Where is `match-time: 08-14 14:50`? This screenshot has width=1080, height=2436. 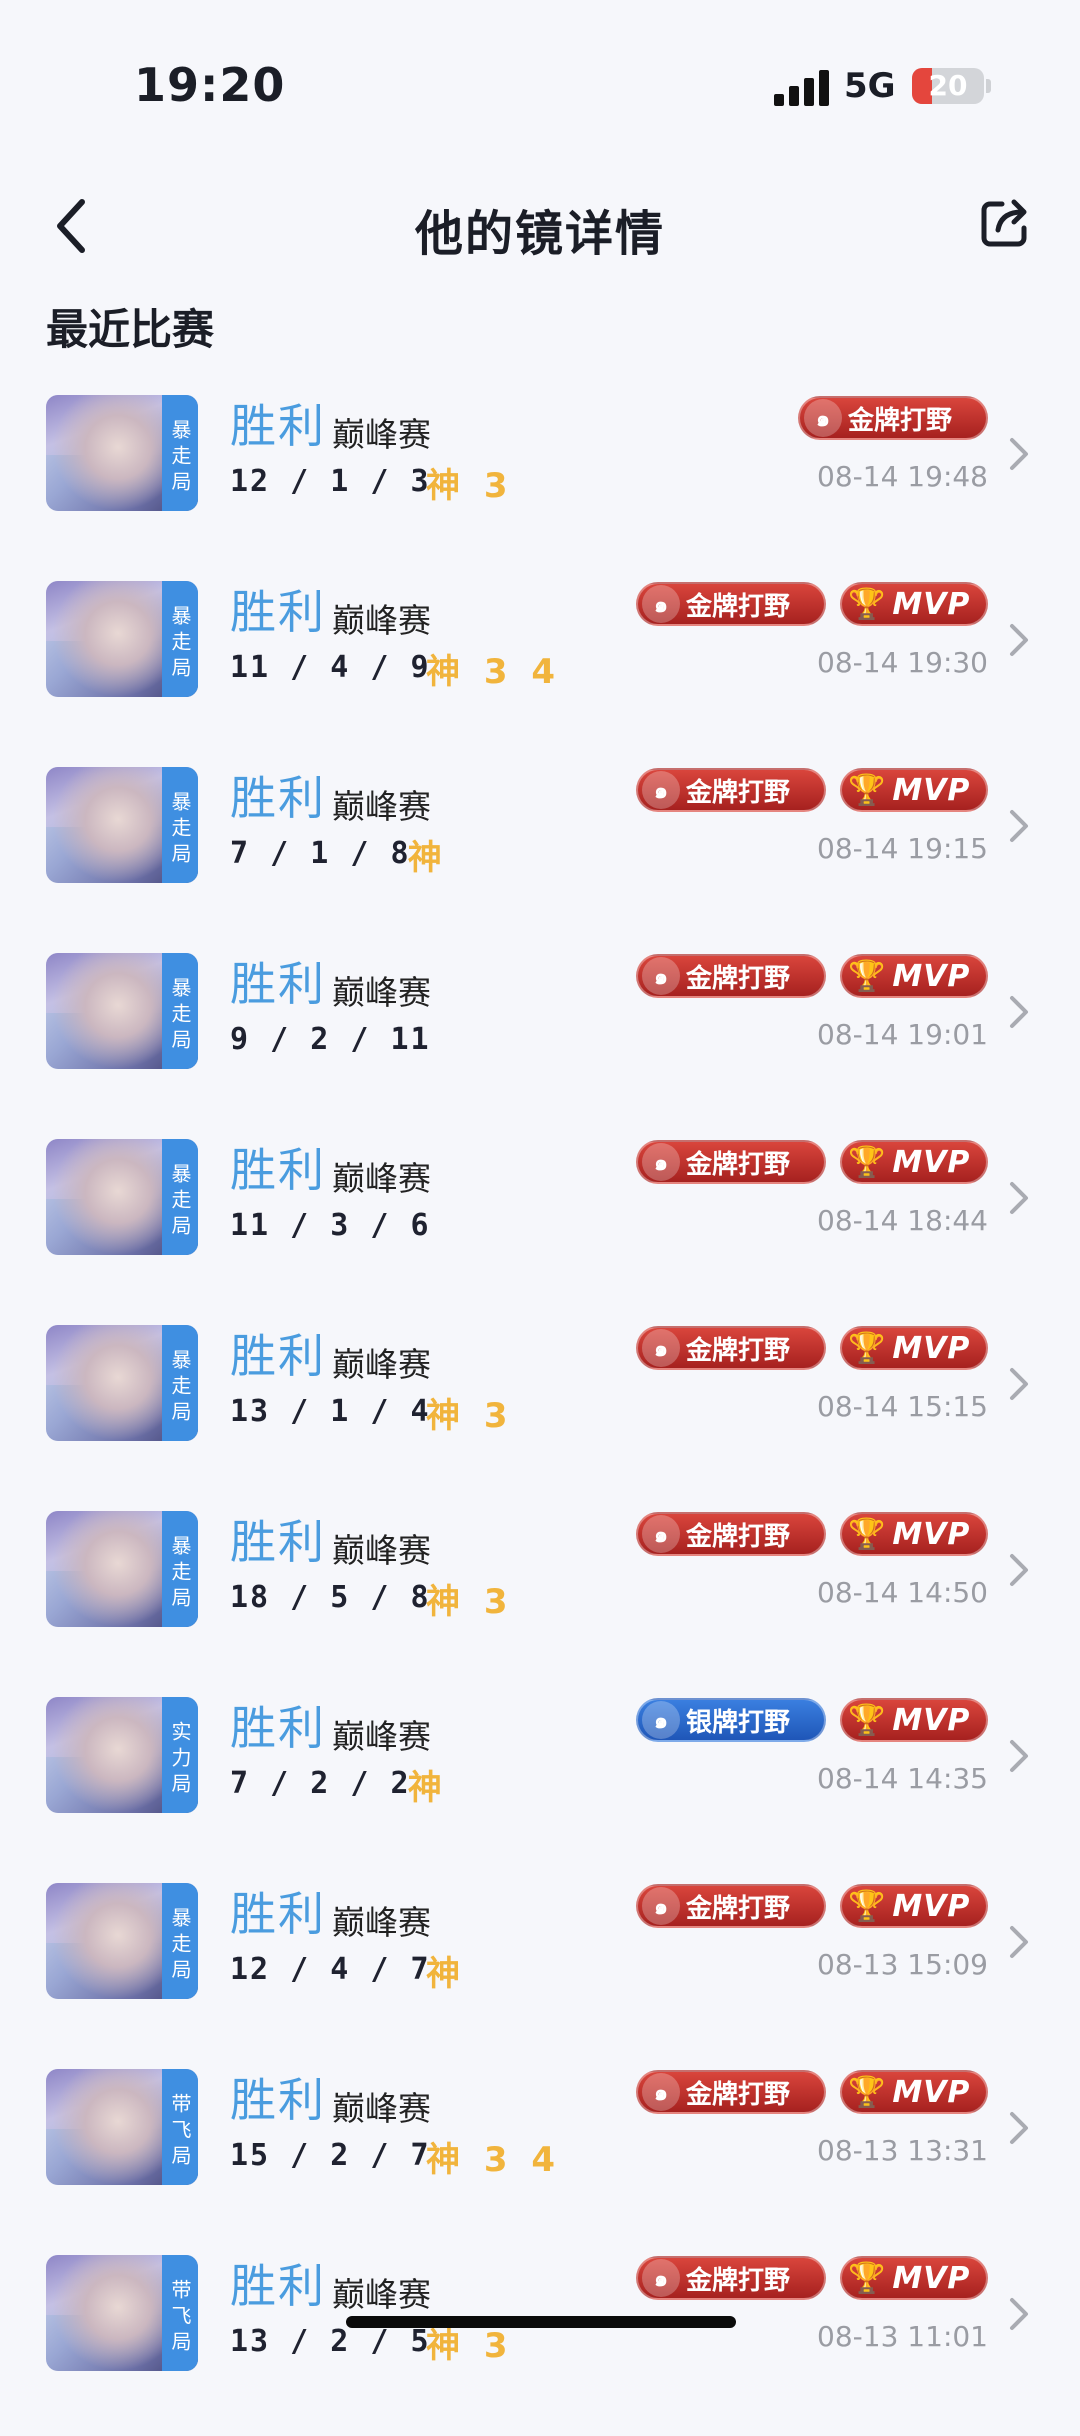 match-time: 08-14 14:50 is located at coordinates (902, 1592).